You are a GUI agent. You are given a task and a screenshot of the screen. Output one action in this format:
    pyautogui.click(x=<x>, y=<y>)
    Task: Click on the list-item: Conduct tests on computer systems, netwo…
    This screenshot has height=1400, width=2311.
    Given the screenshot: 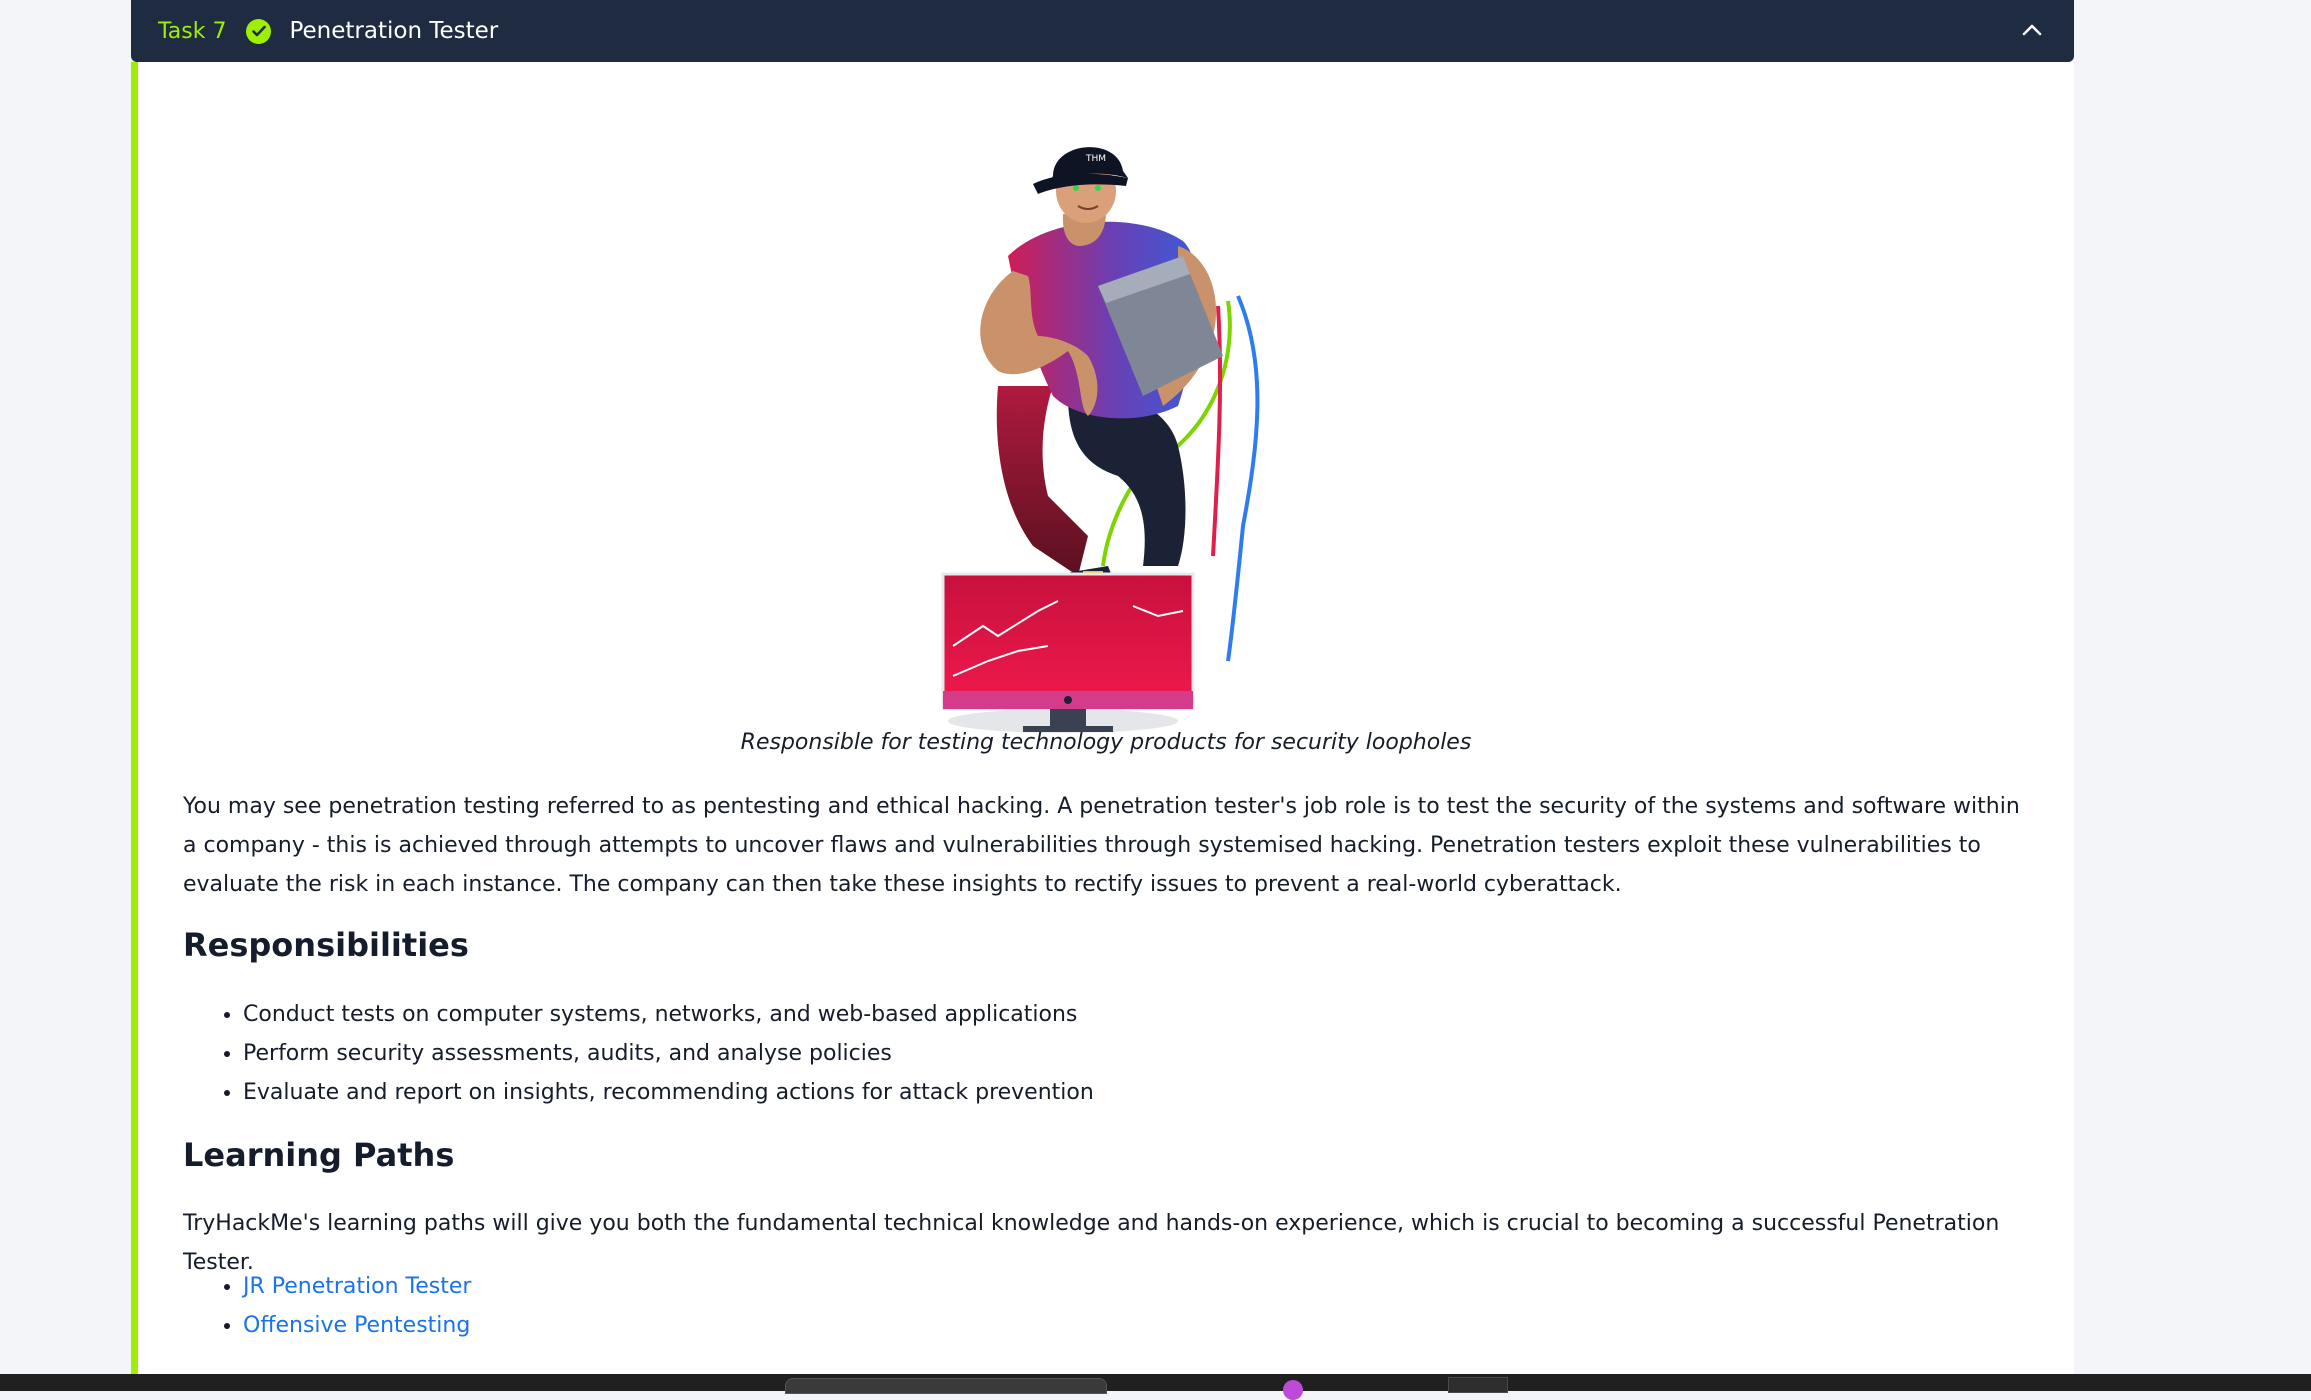 What is the action you would take?
    pyautogui.click(x=1135, y=1014)
    